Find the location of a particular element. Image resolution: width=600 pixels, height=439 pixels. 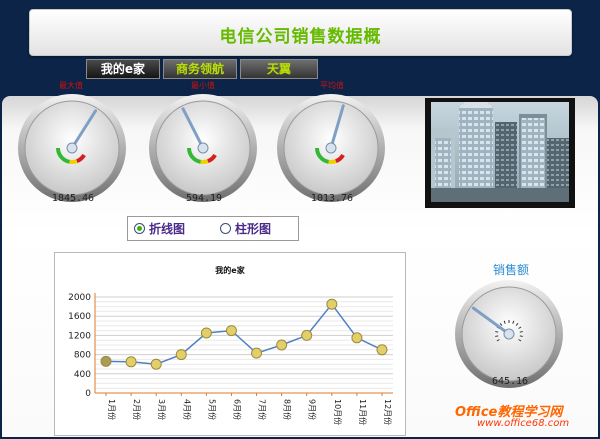

gauge-avg-value: 1013.76 is located at coordinates (332, 198).